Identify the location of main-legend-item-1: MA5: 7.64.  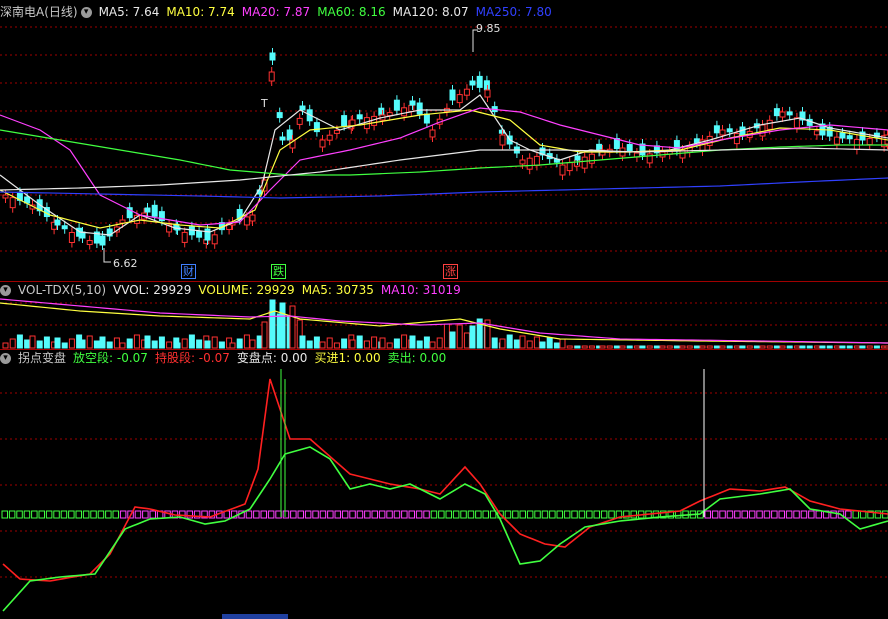
(129, 12).